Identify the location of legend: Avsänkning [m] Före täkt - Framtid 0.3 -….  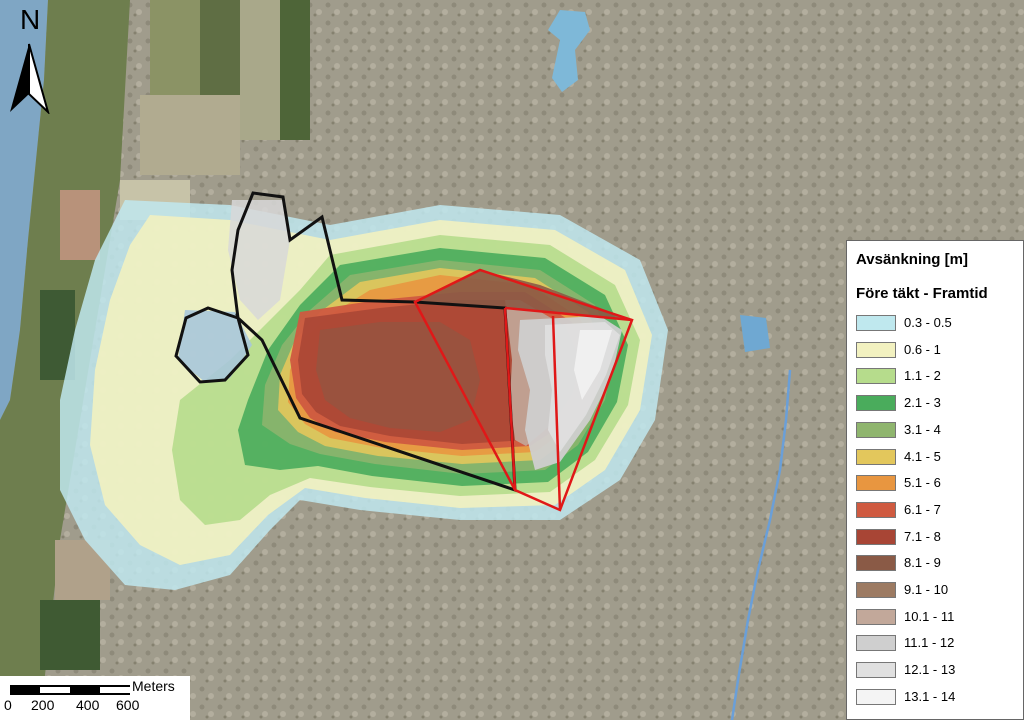
(935, 480).